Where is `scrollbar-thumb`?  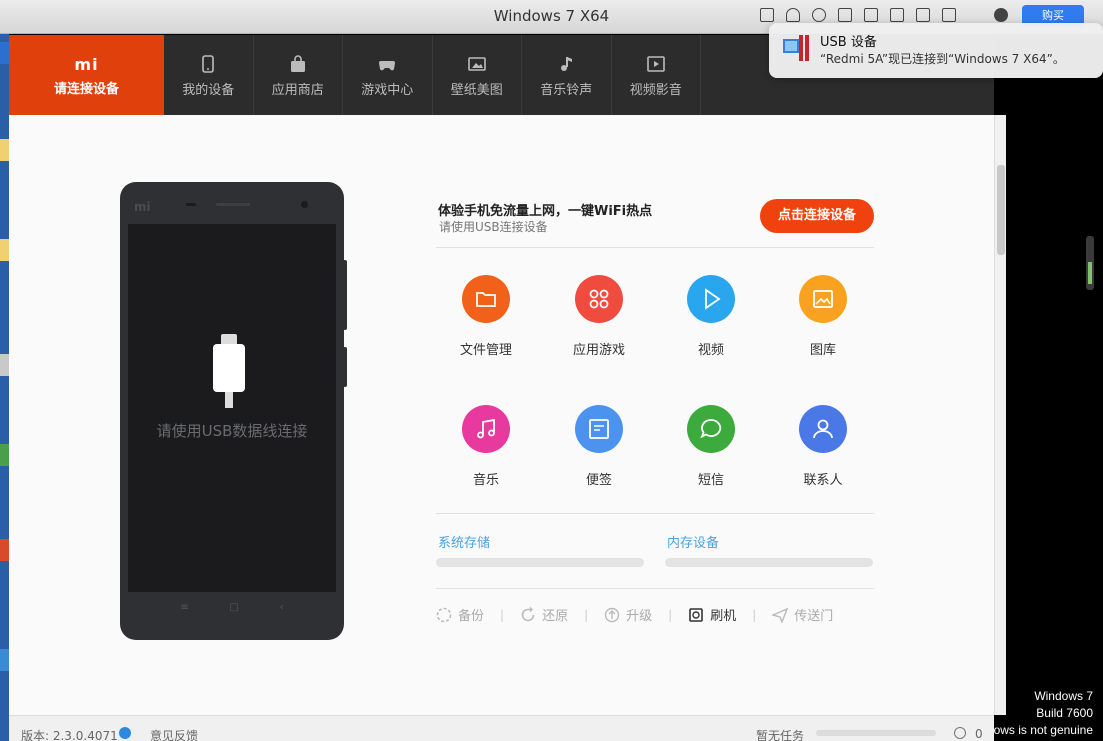 scrollbar-thumb is located at coordinates (1001, 210).